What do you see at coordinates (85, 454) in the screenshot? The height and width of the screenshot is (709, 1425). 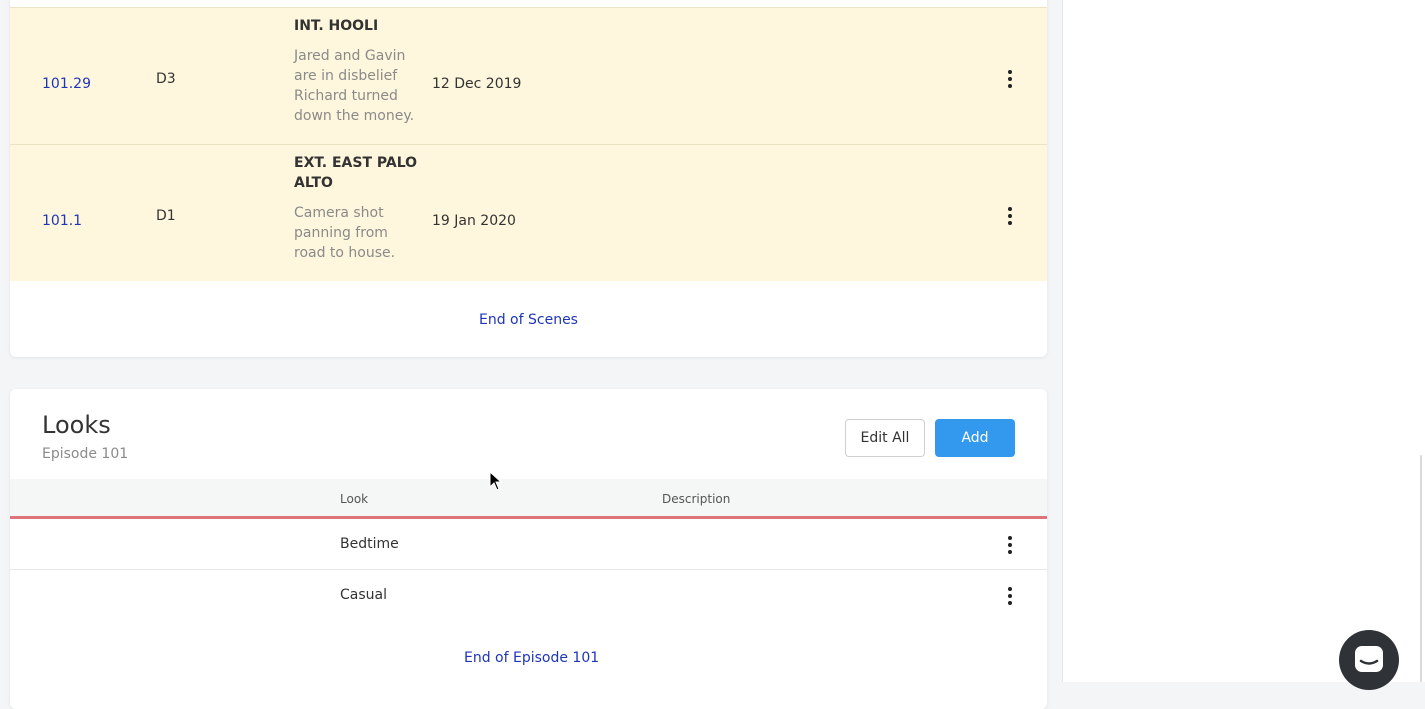 I see `looks-subtitle: Episode 101` at bounding box center [85, 454].